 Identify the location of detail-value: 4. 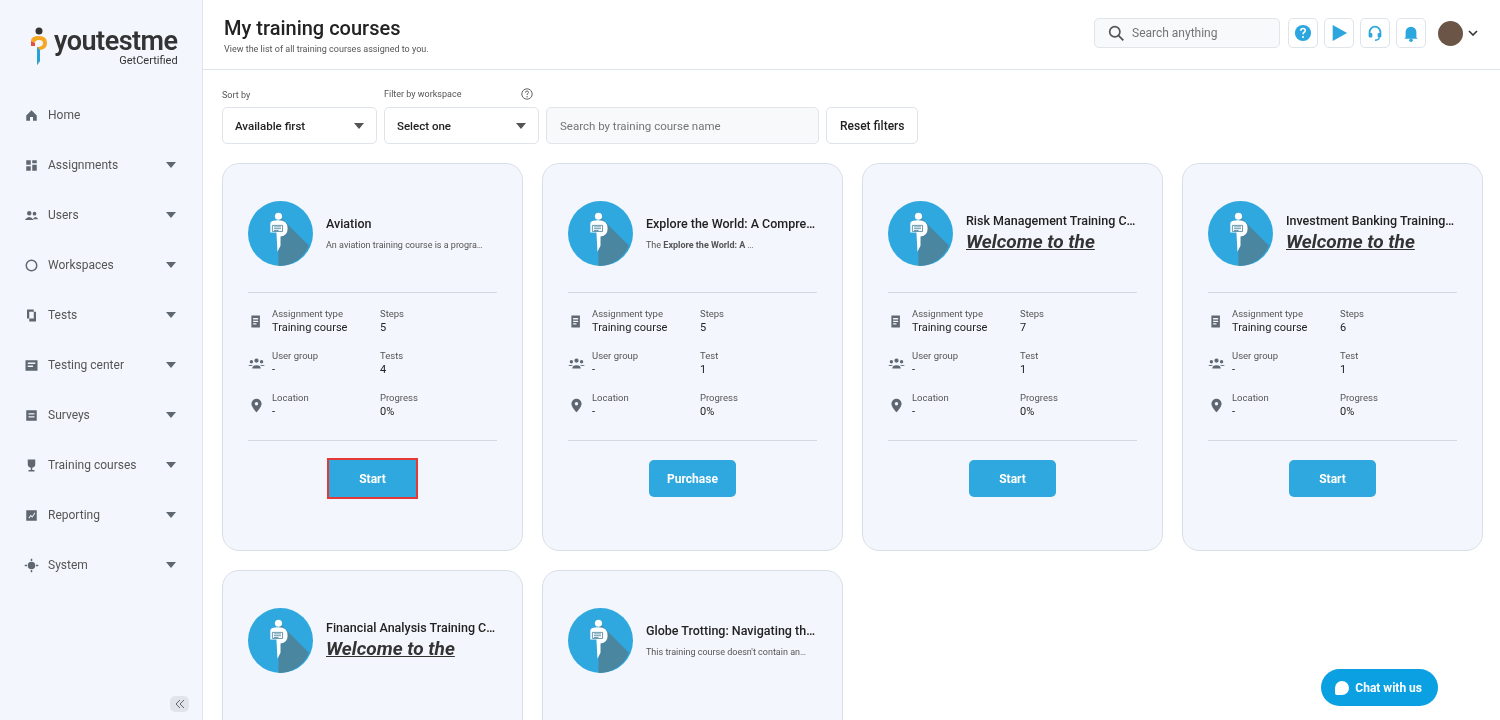
(384, 369).